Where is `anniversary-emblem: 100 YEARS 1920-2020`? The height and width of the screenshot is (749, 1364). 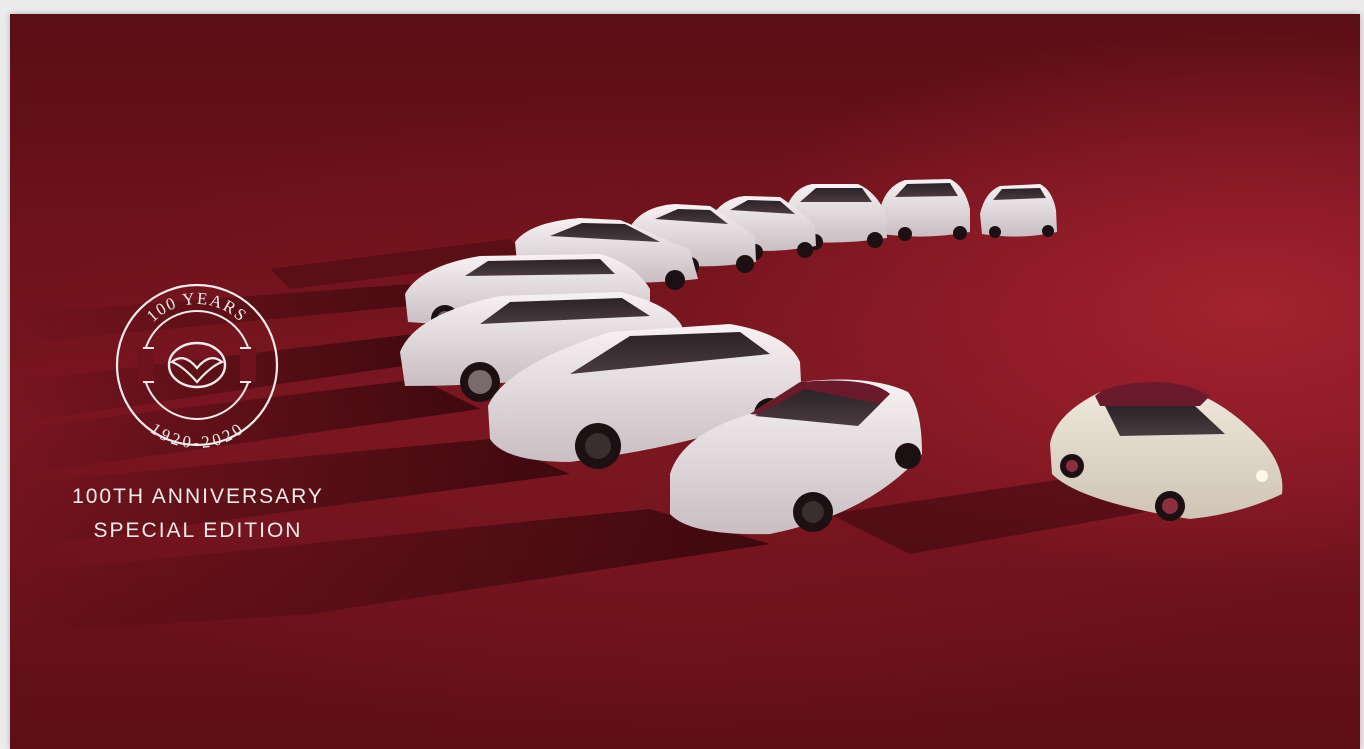 anniversary-emblem: 100 YEARS 1920-2020 is located at coordinates (197, 365).